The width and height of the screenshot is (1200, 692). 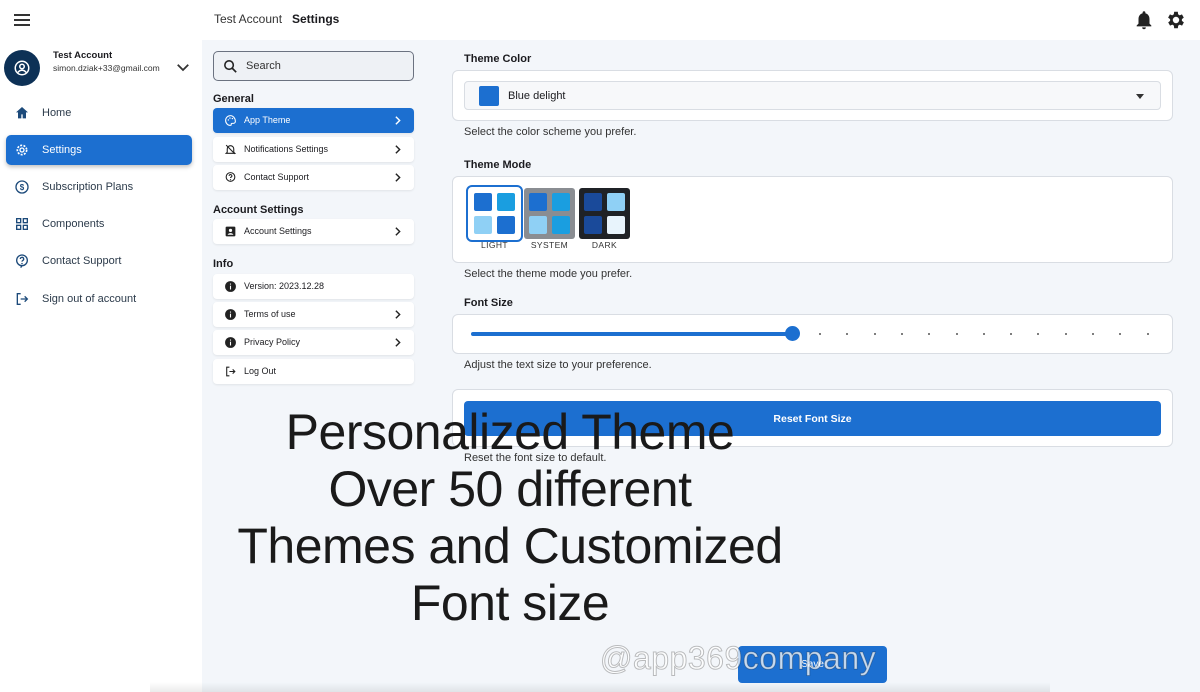 I want to click on bell-icon, so click(x=1144, y=20).